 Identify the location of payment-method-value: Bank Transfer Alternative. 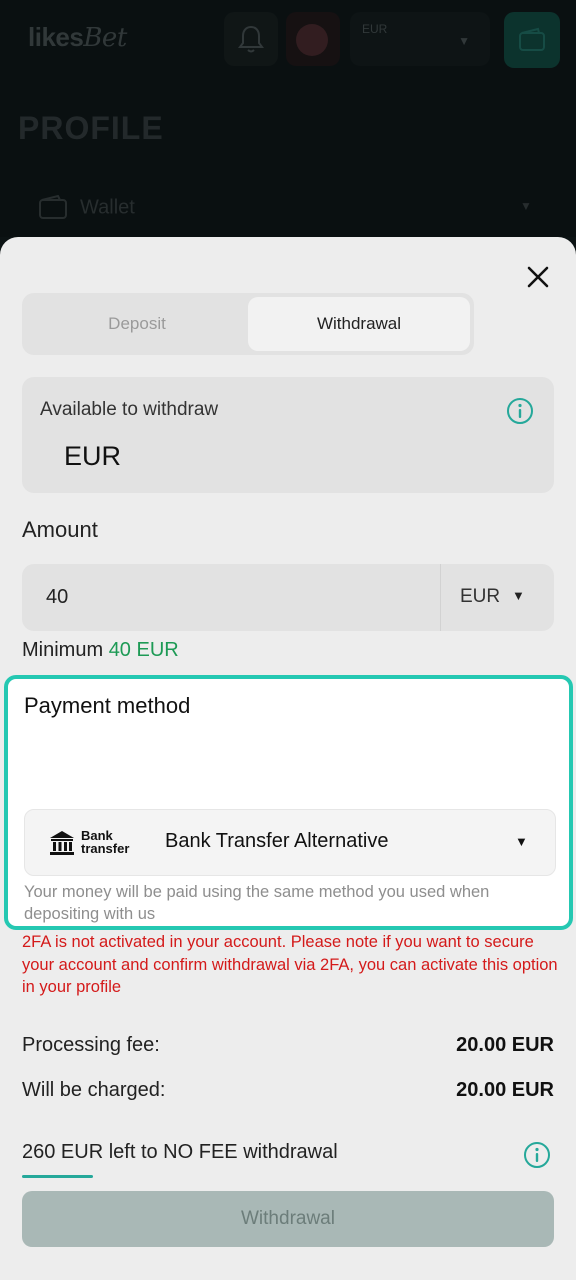
(277, 841).